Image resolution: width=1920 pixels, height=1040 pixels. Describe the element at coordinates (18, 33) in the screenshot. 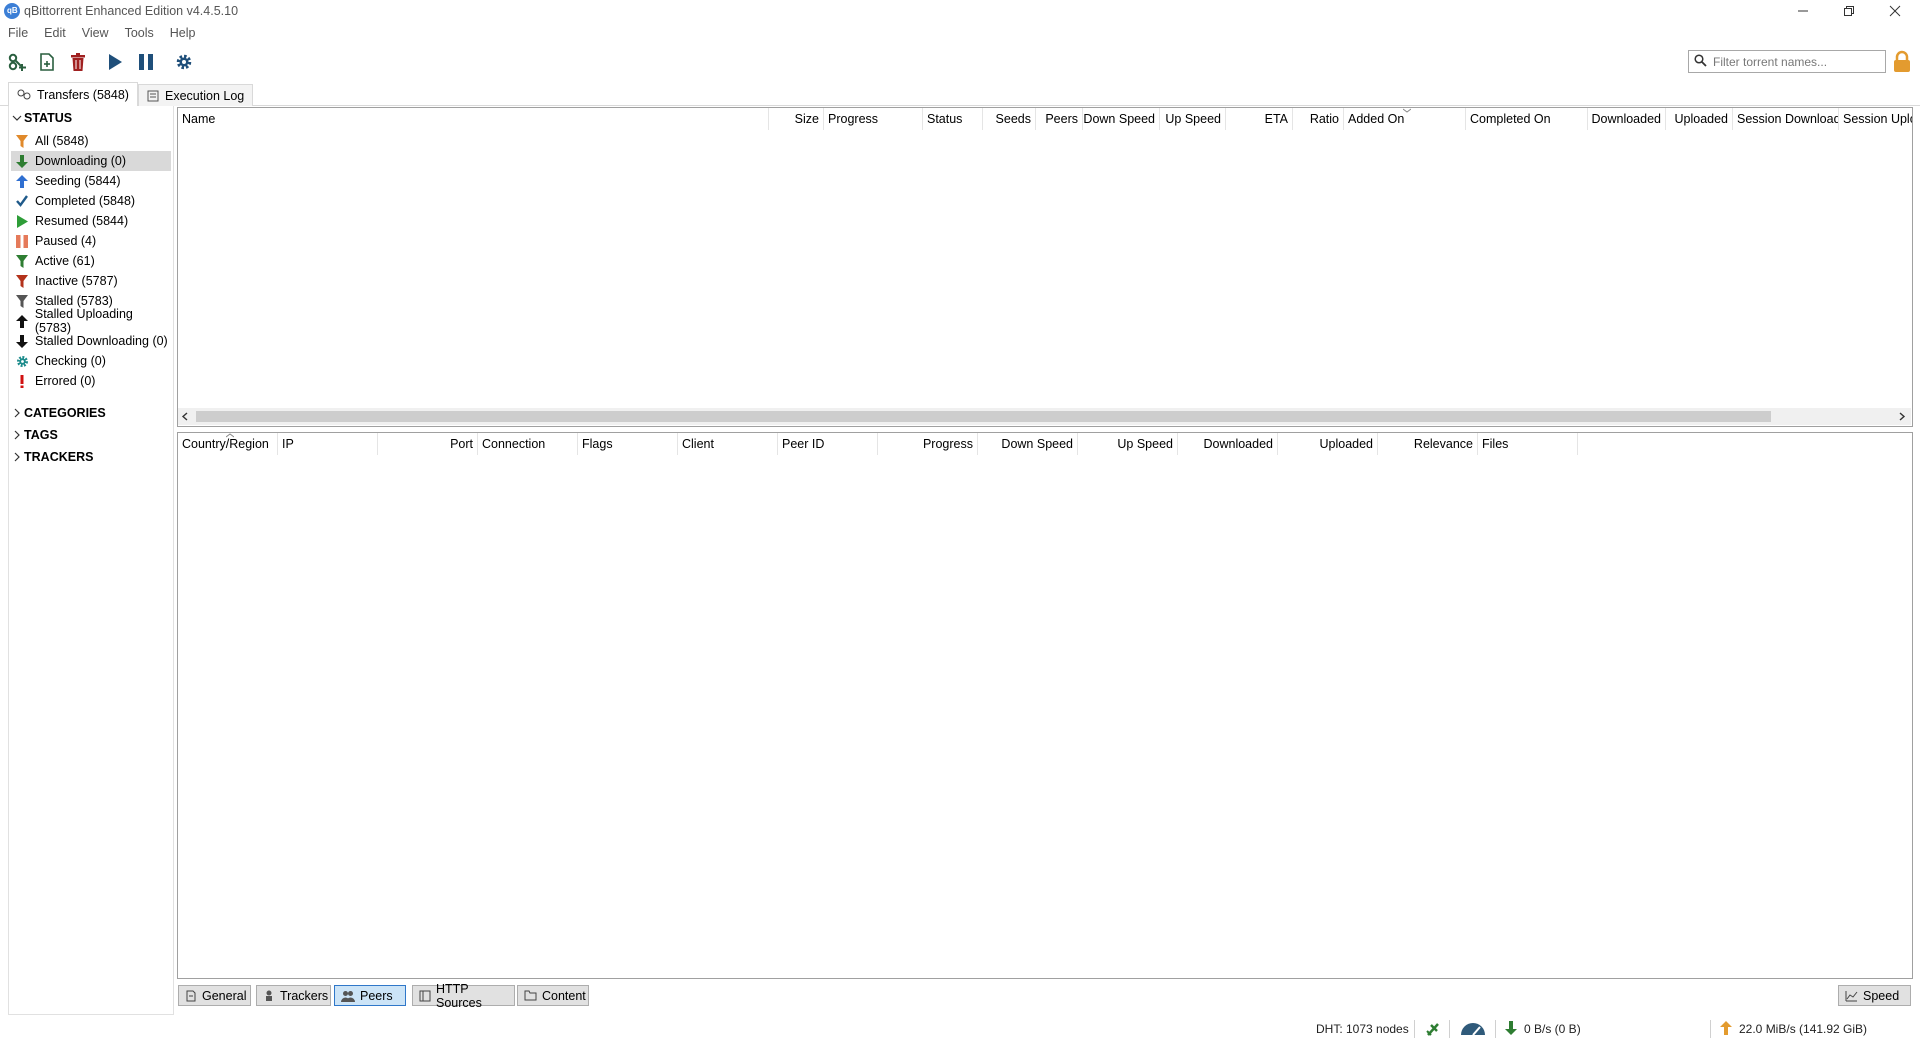

I see `menu-file: File` at that location.